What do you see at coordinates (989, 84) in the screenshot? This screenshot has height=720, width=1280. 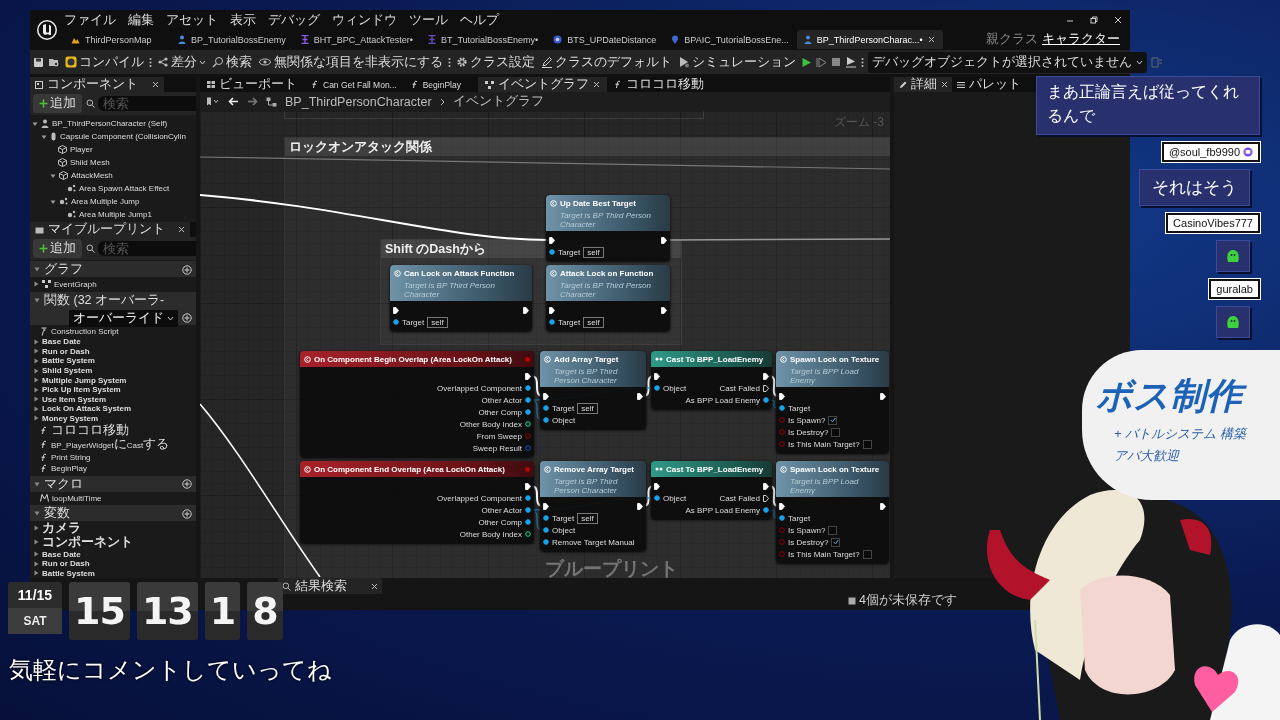 I see `panel-tab: パレット` at bounding box center [989, 84].